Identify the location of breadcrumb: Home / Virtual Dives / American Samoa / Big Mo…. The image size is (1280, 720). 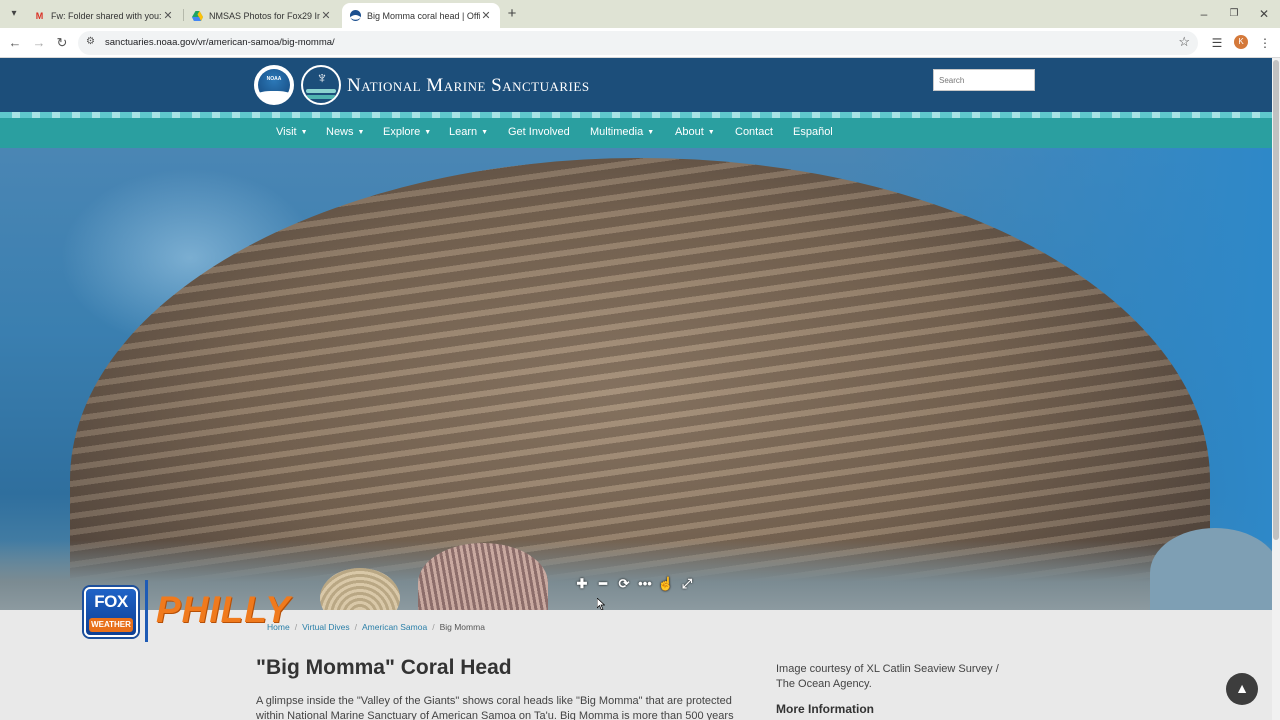
(376, 627).